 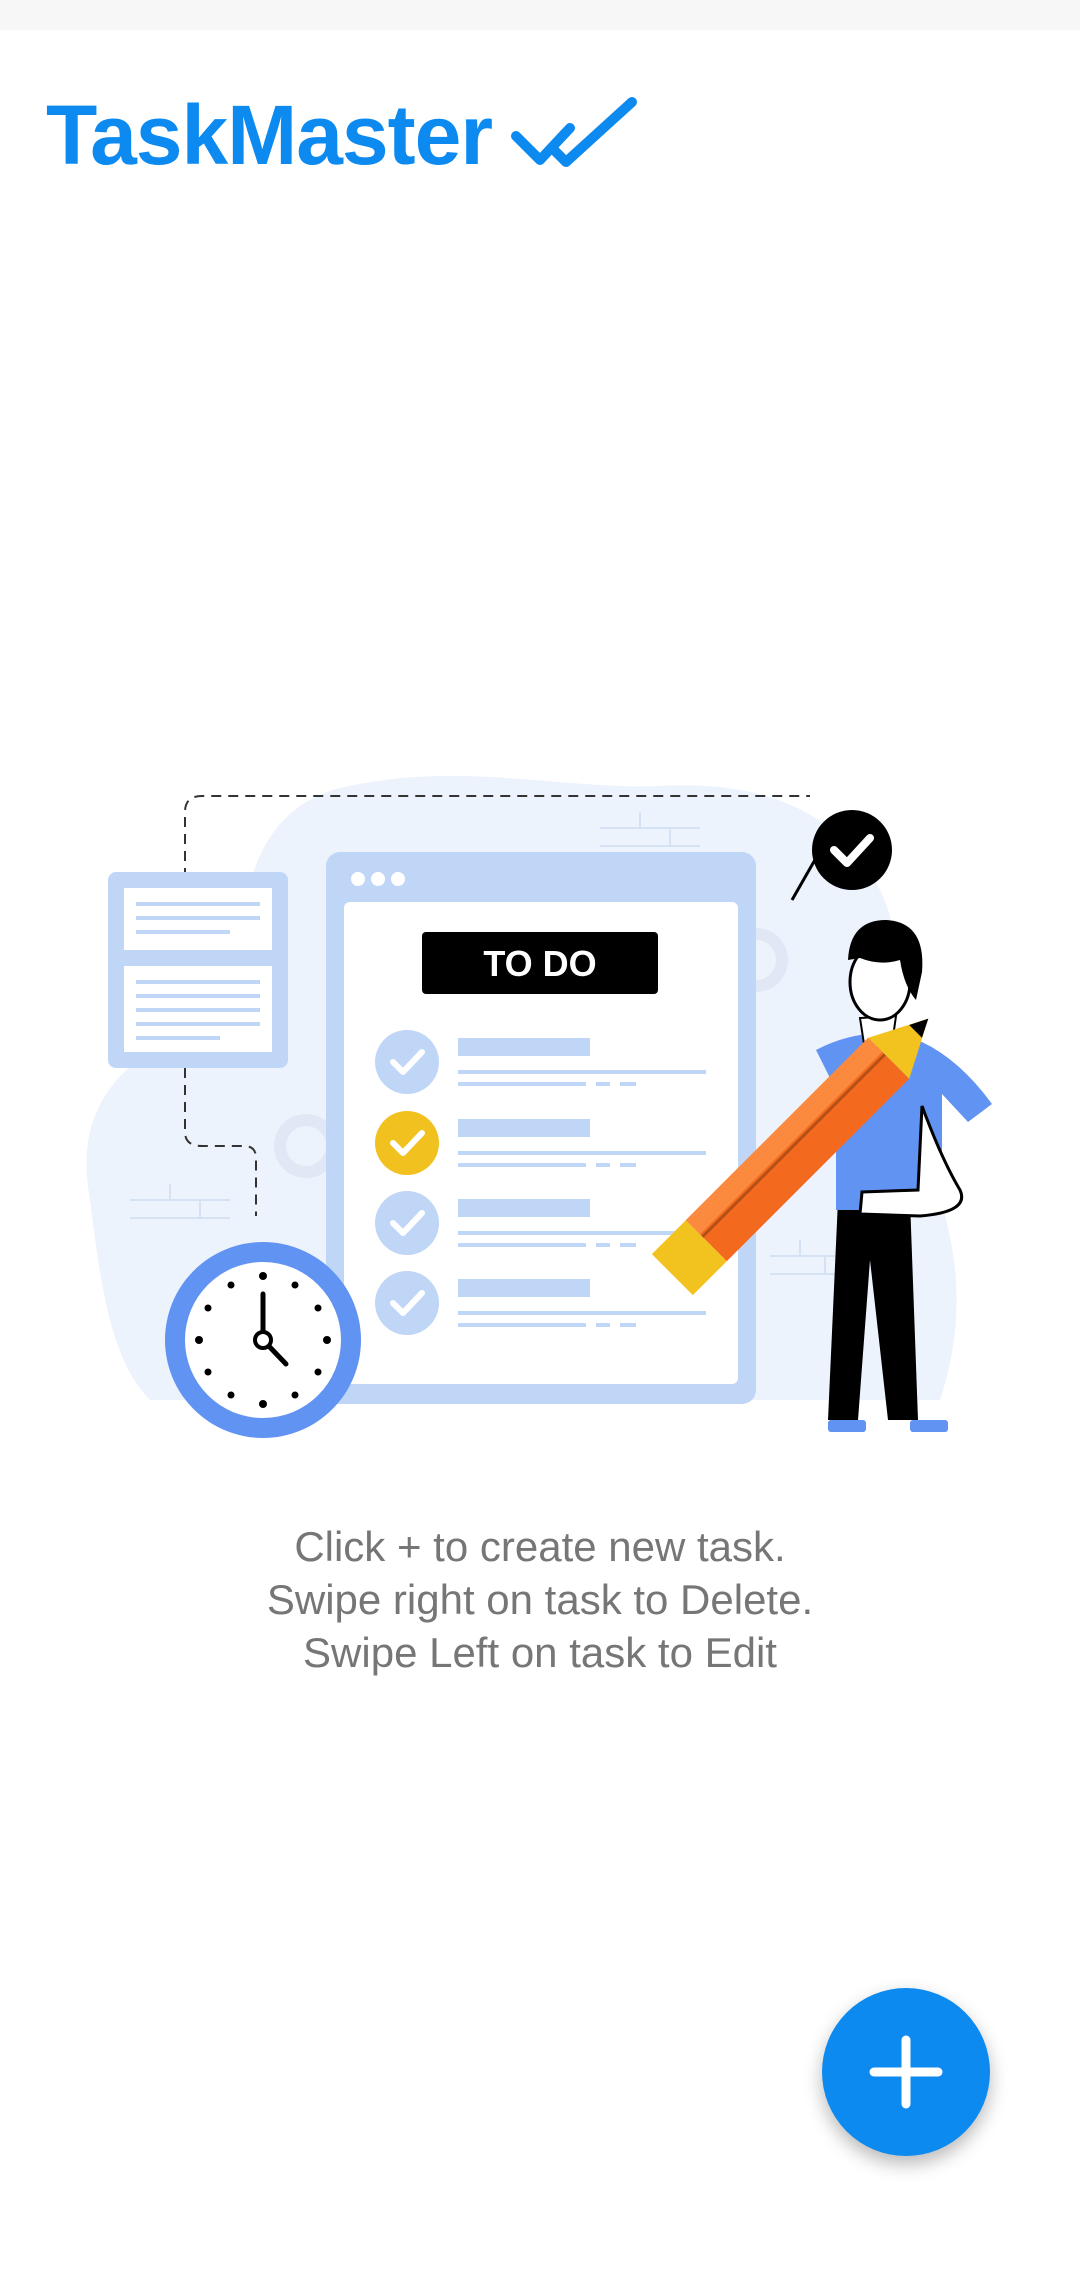 I want to click on instruction-edit: Swipe Left on task to Edit, so click(x=540, y=1652).